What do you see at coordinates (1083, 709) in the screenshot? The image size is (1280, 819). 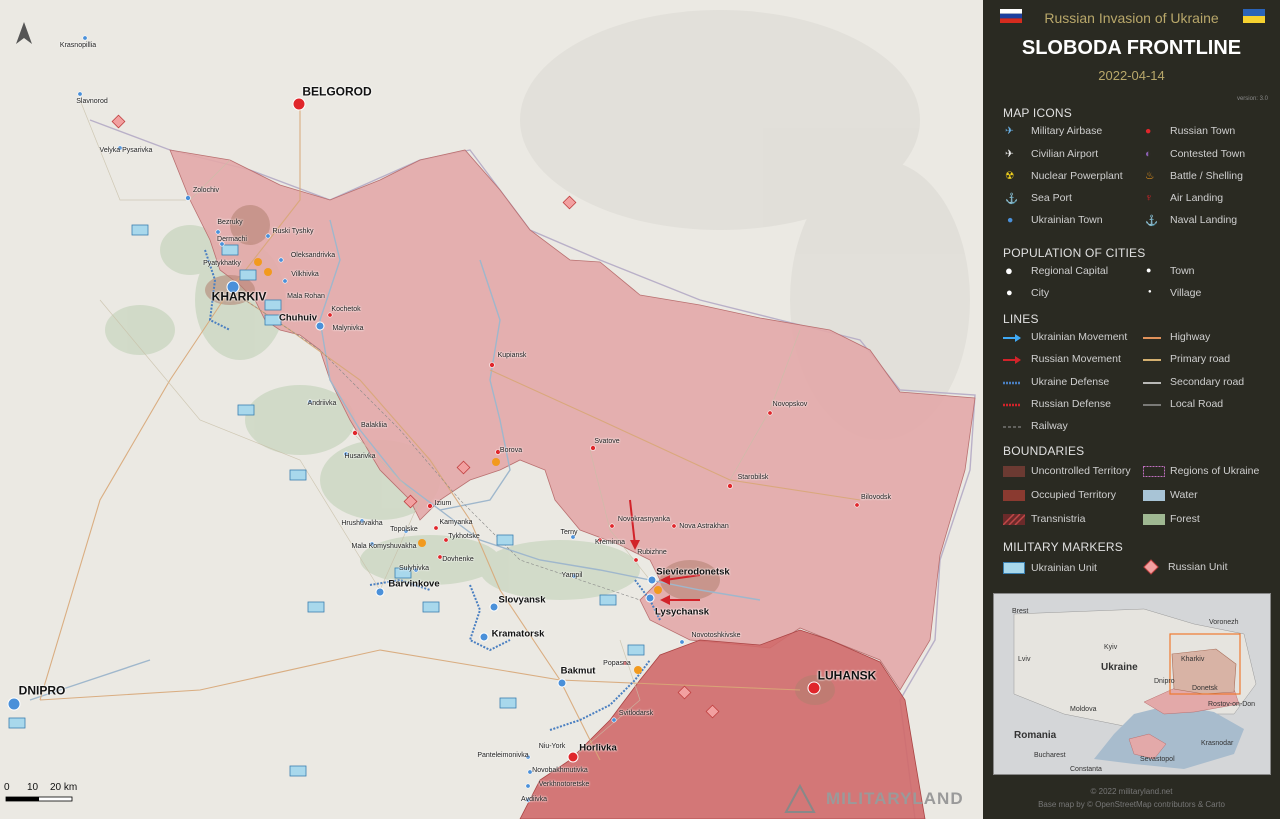 I see `inset-label-moldova: Moldova` at bounding box center [1083, 709].